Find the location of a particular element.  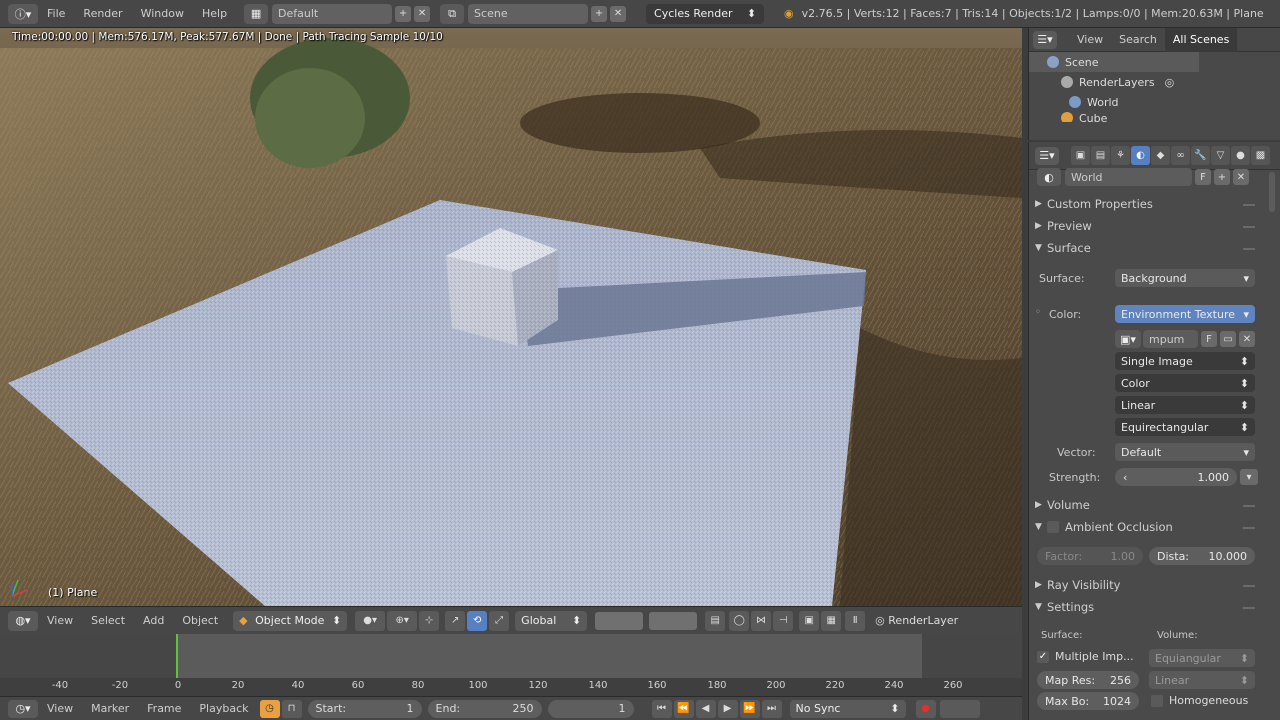

layers-grid-left is located at coordinates (619, 620).